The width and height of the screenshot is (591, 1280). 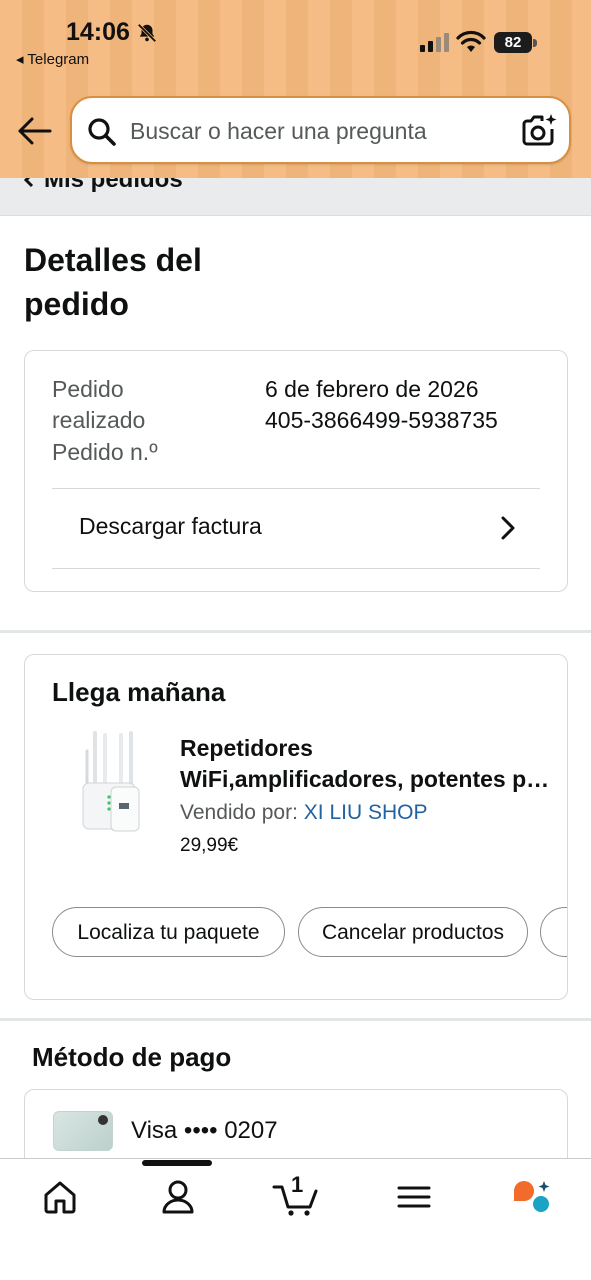 What do you see at coordinates (296, 529) in the screenshot?
I see `download-invoice-row: Descargar factura` at bounding box center [296, 529].